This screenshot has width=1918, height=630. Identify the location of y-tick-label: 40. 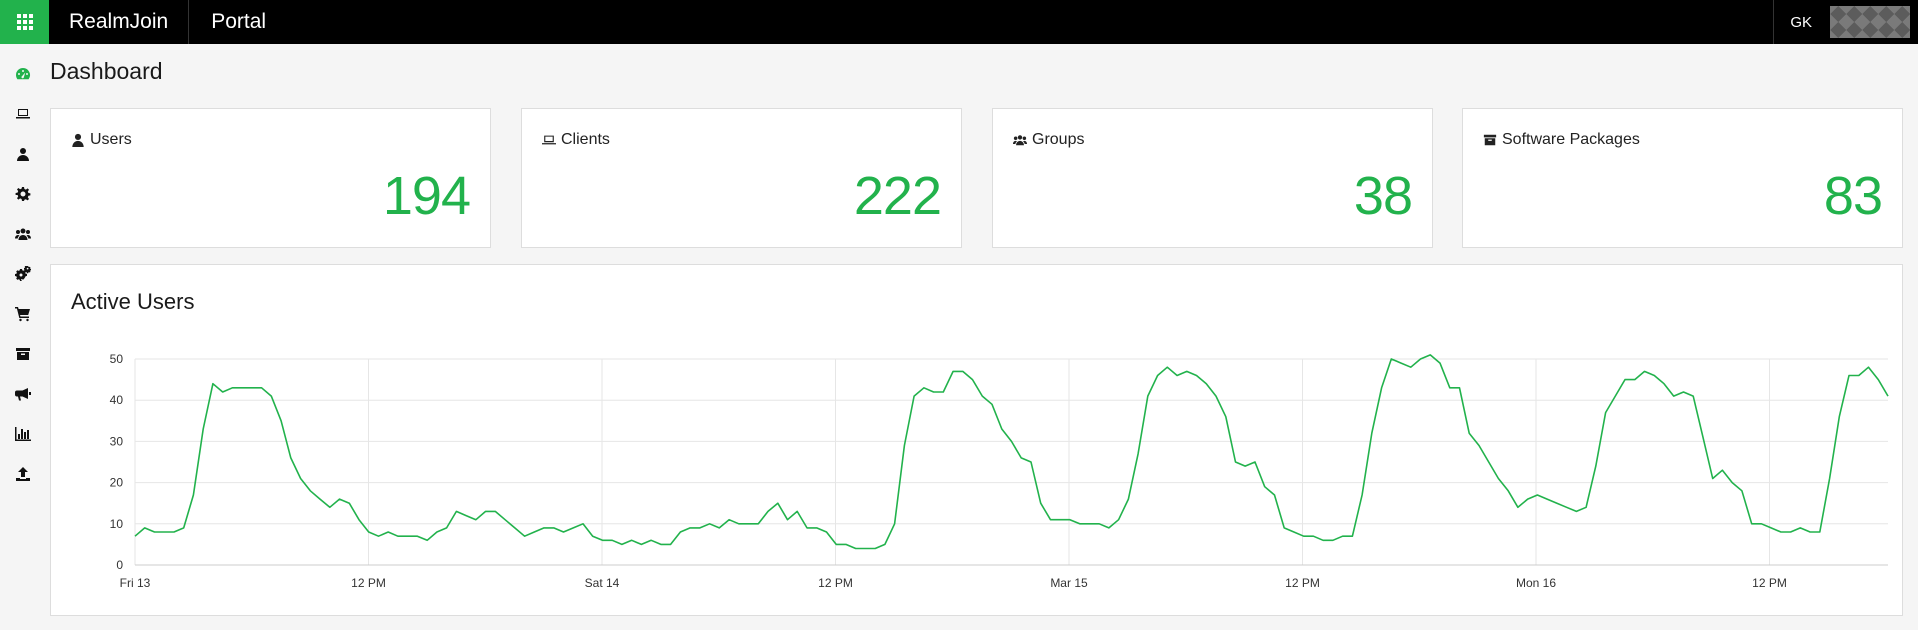
(117, 400).